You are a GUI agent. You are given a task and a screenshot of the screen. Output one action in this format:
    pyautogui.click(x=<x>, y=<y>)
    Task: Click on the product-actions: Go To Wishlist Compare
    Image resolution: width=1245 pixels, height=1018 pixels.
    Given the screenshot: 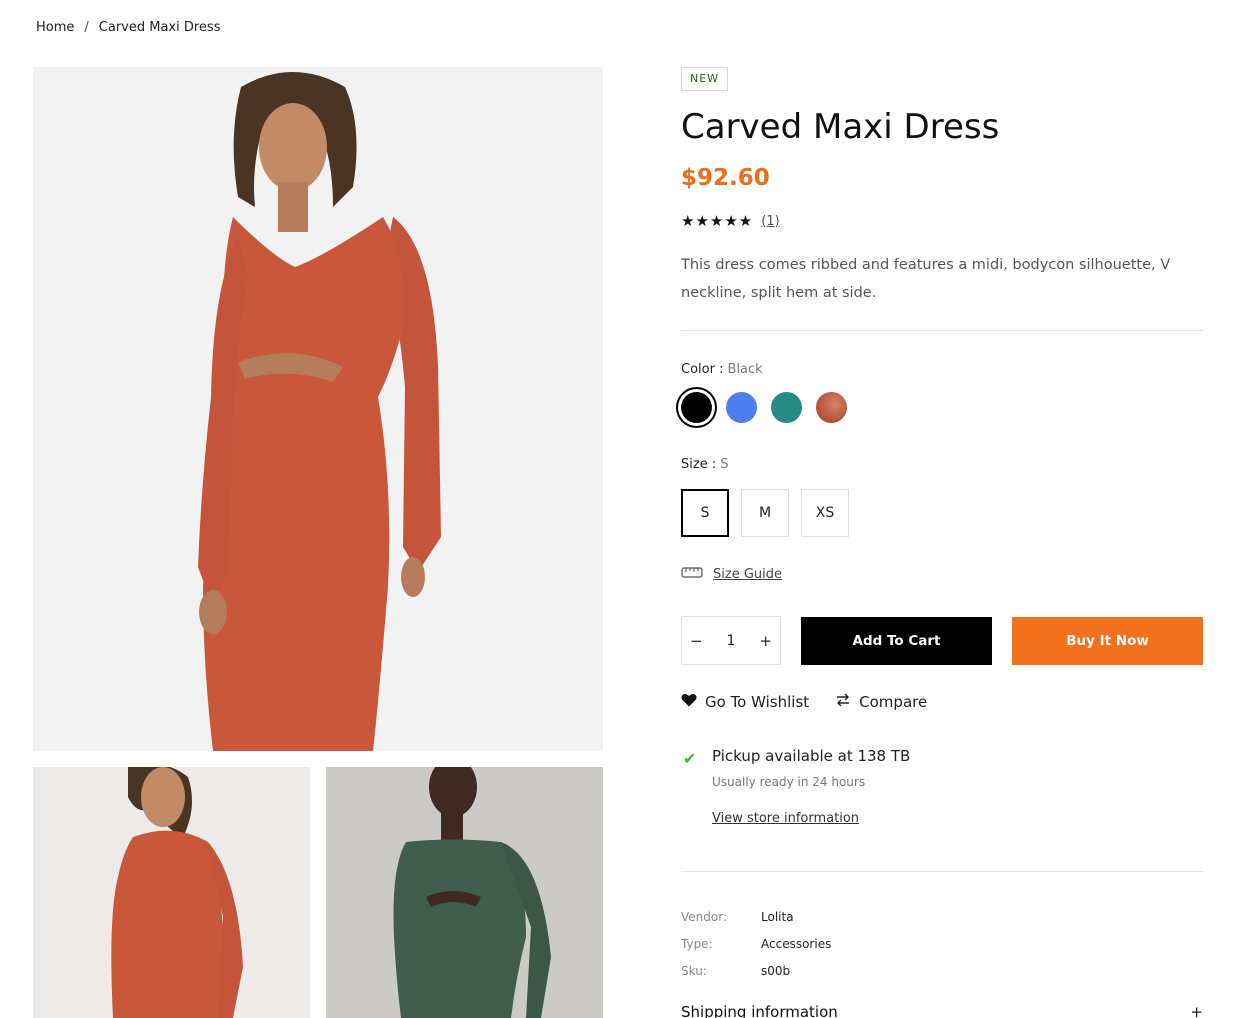 What is the action you would take?
    pyautogui.click(x=804, y=702)
    